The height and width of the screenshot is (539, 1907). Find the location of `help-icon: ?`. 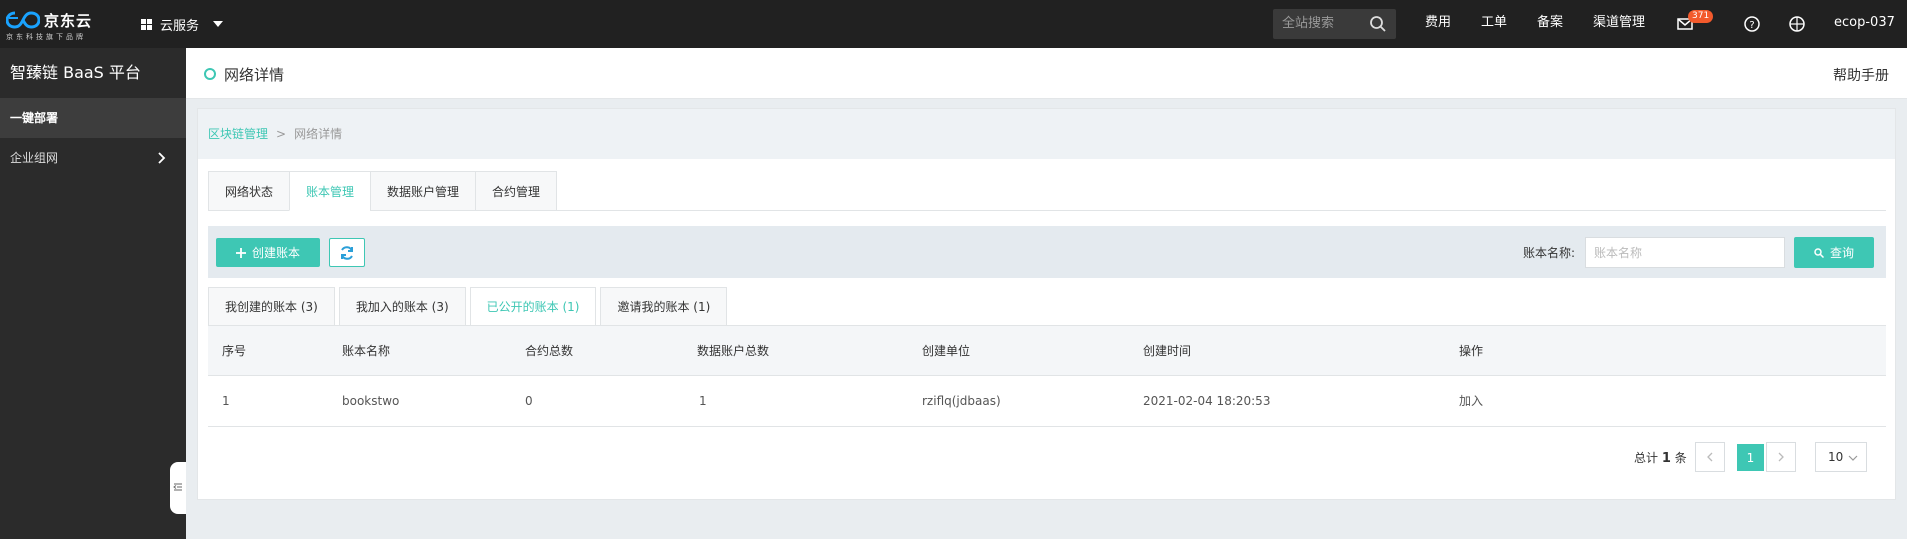

help-icon: ? is located at coordinates (1752, 24).